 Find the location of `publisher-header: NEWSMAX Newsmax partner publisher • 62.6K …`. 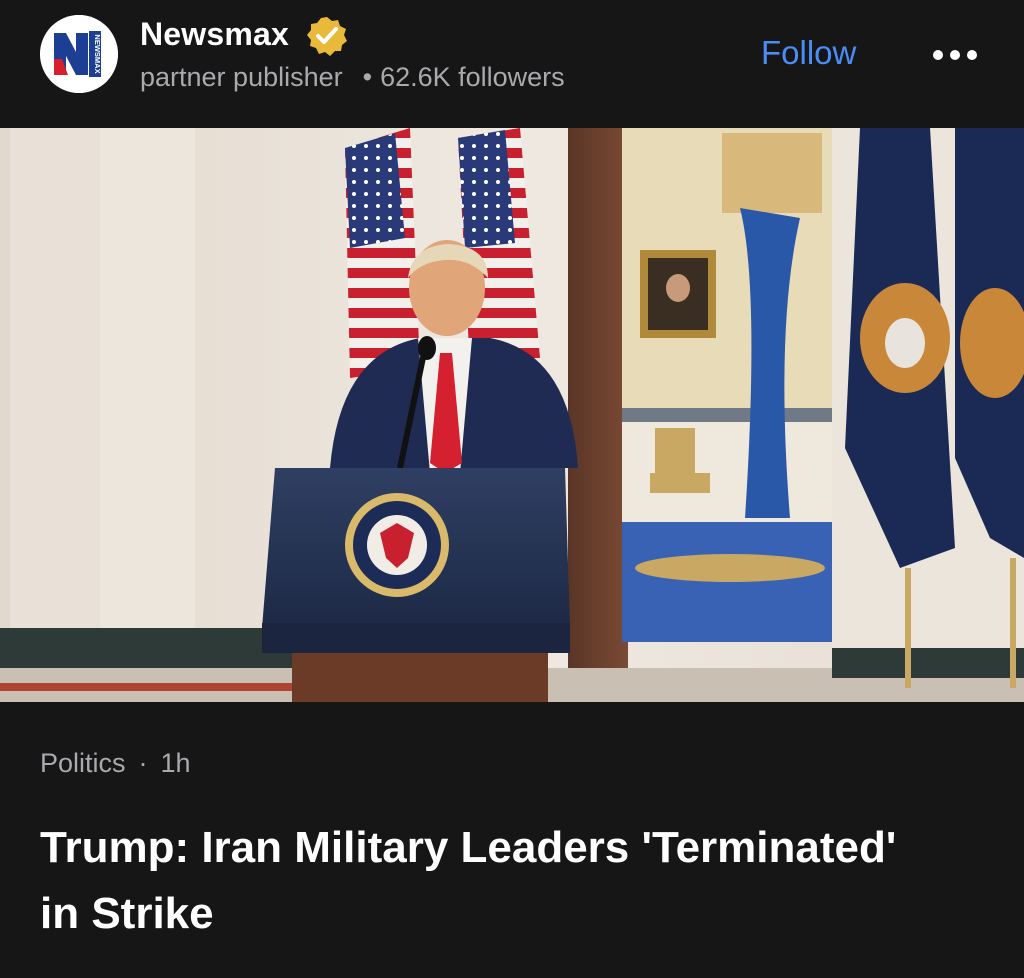

publisher-header: NEWSMAX Newsmax partner publisher • 62.6K … is located at coordinates (512, 64).